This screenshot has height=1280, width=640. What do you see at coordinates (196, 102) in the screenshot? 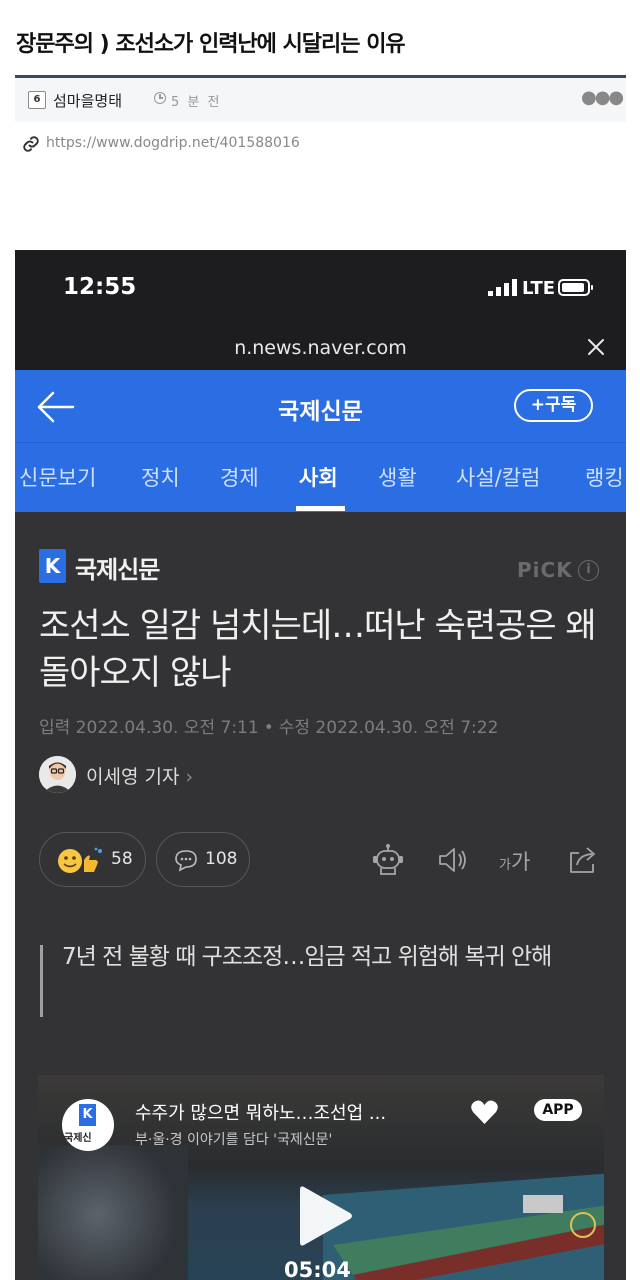
I see `post-time: 5 분 전` at bounding box center [196, 102].